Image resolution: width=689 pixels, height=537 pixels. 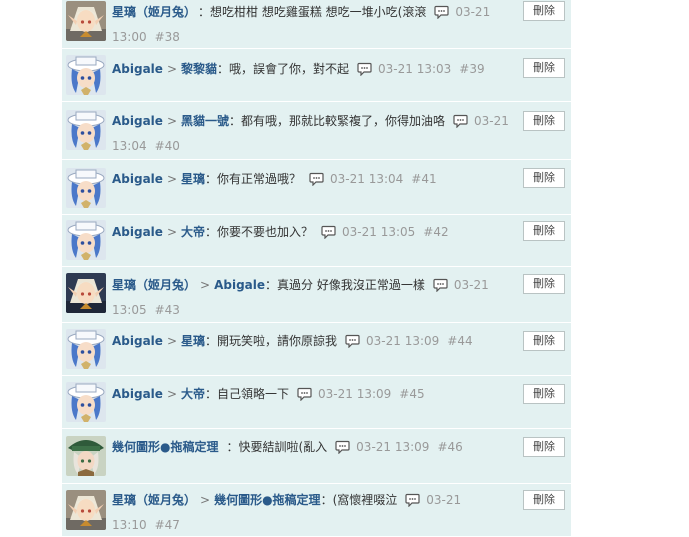 I want to click on floor-number: #44, so click(x=459, y=341).